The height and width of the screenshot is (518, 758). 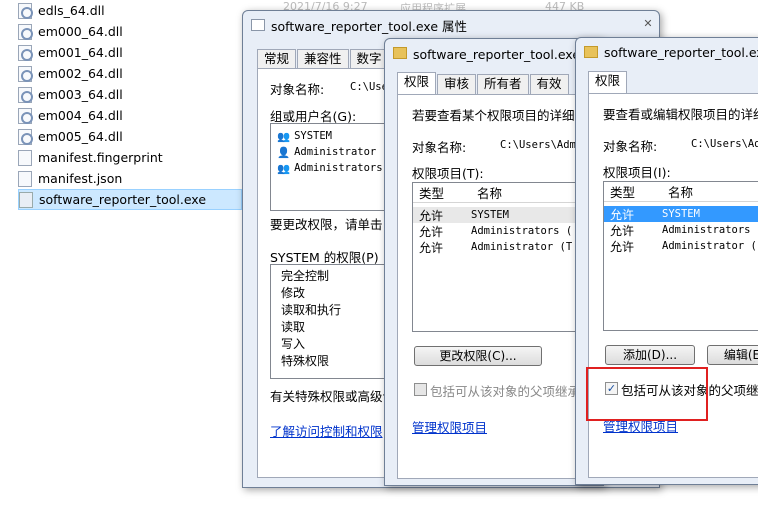 I want to click on editor-tabs: 权限, so click(x=608, y=82).